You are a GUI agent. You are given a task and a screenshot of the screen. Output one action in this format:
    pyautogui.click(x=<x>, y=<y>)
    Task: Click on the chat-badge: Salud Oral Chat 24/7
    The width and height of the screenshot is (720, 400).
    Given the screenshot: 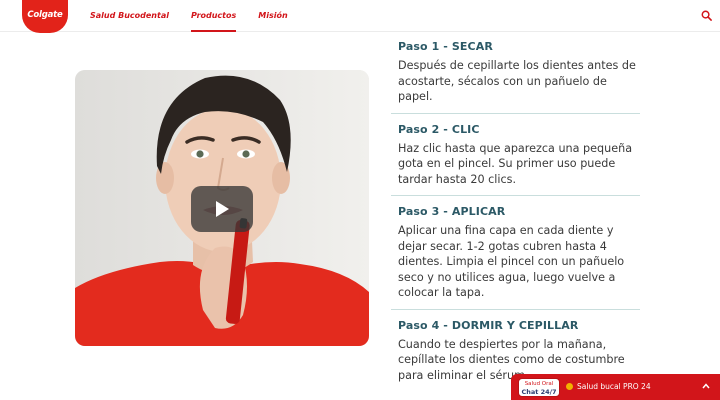 What is the action you would take?
    pyautogui.click(x=539, y=387)
    